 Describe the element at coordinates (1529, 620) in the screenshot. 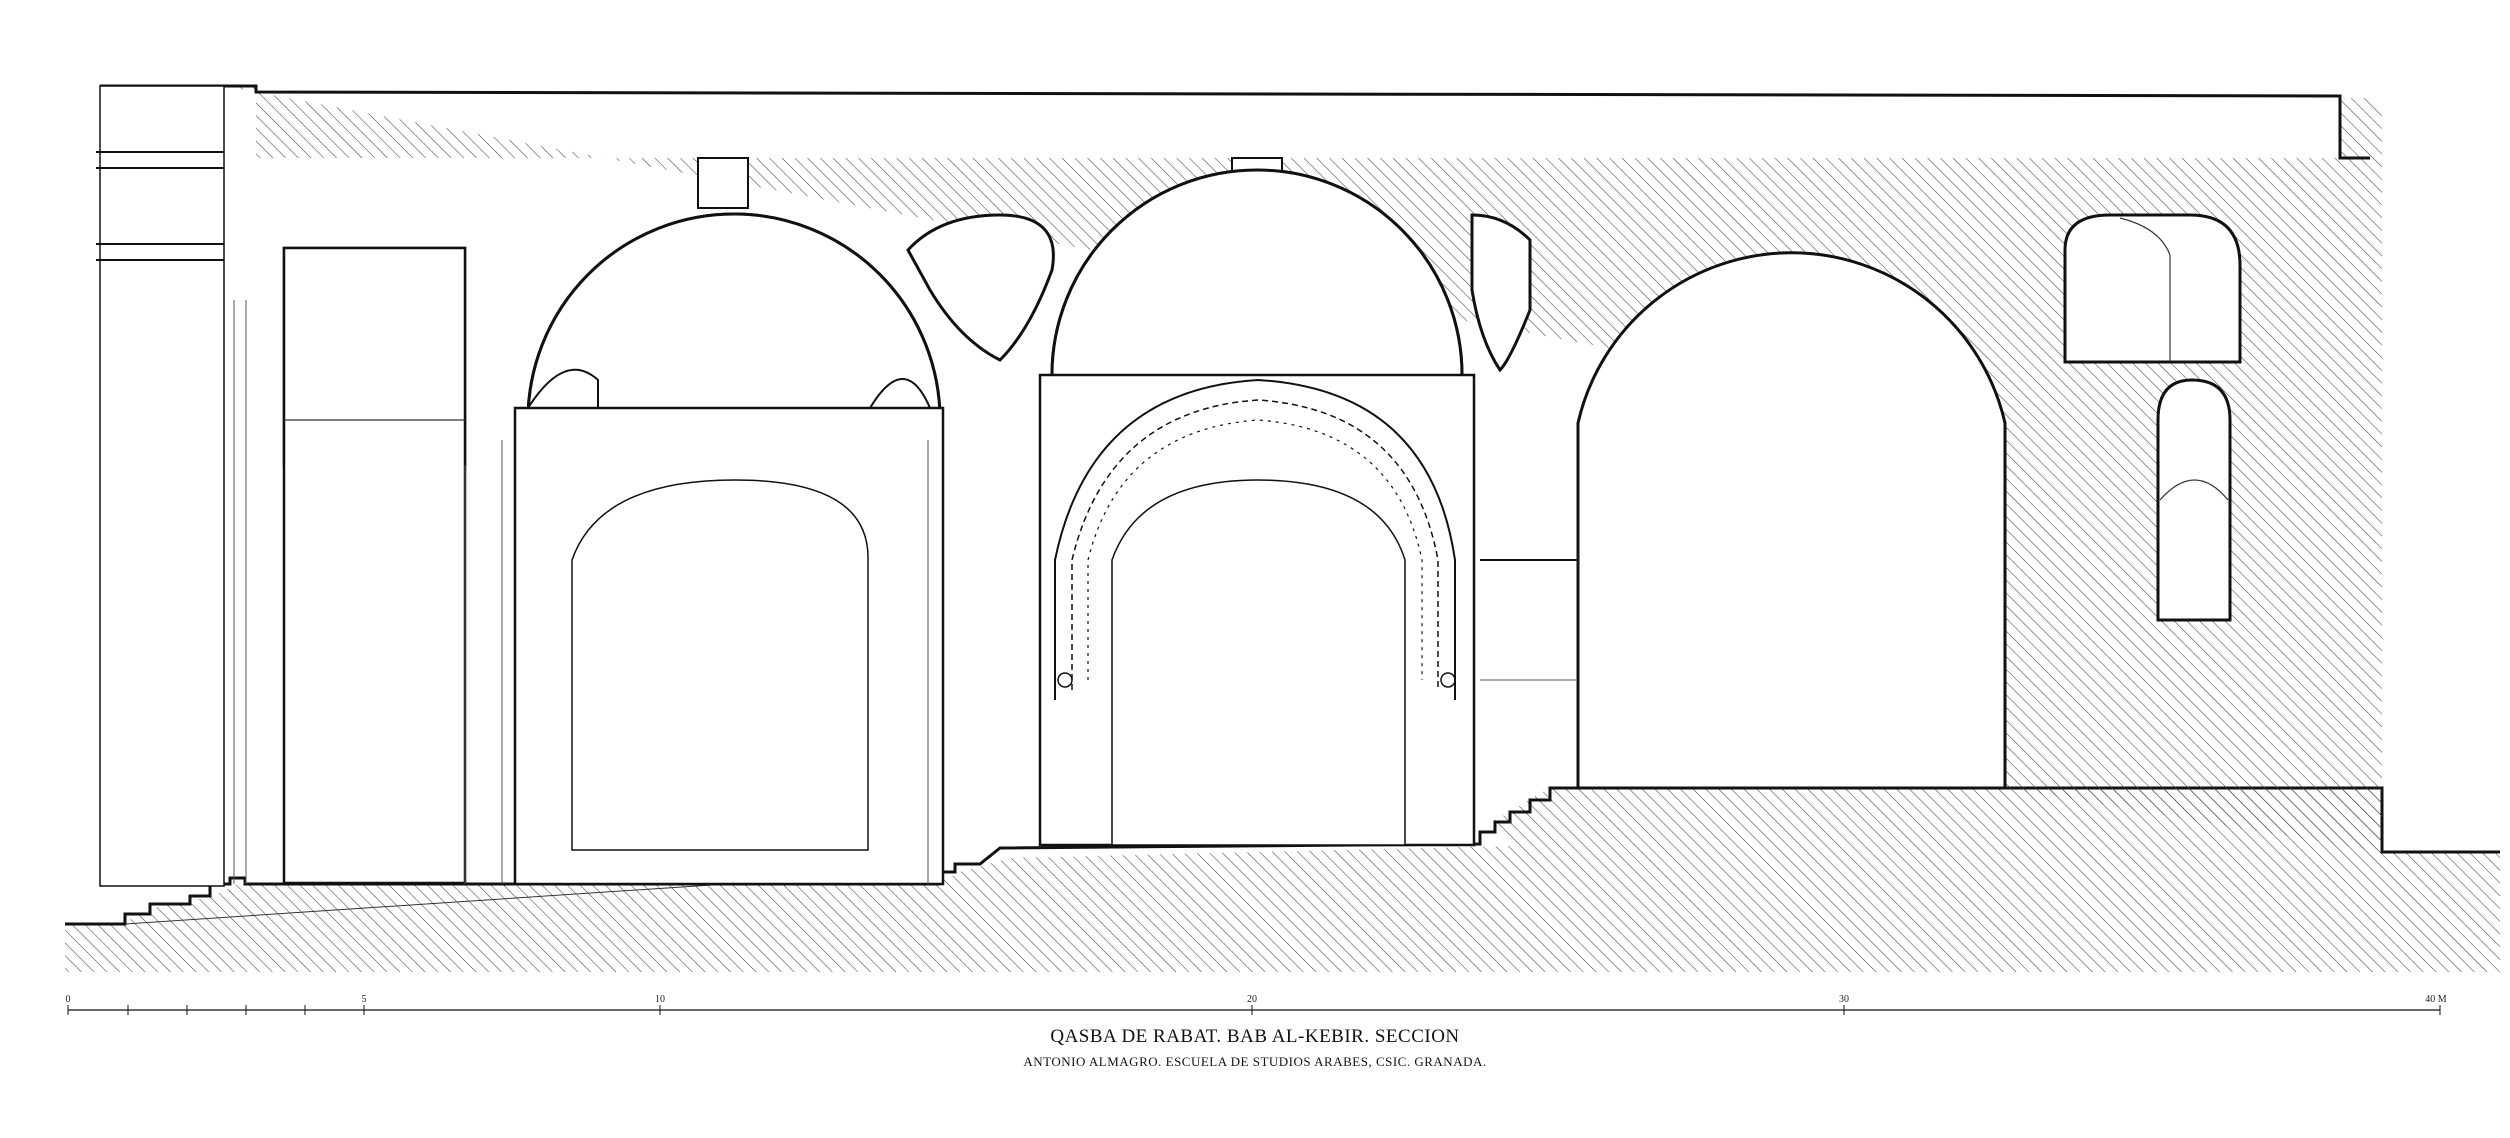

I see `right-vault` at that location.